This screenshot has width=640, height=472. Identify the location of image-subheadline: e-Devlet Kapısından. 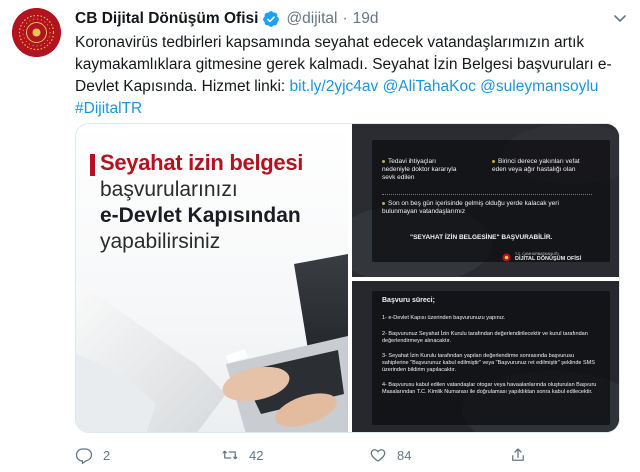
(200, 215).